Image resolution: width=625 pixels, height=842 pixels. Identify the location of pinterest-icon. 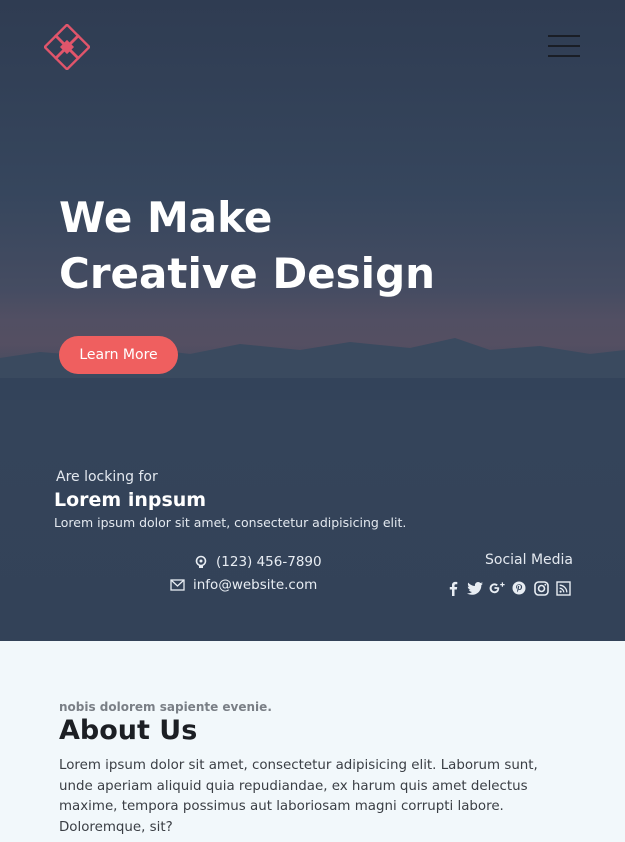
(519, 588).